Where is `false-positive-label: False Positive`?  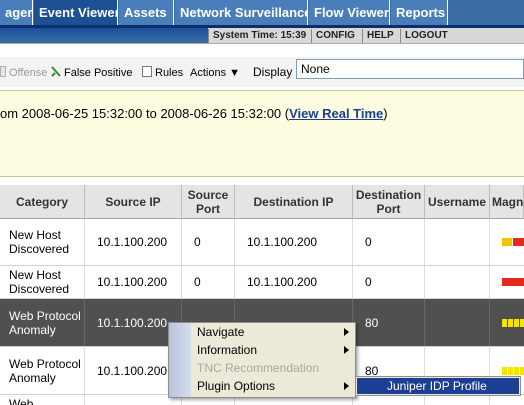 false-positive-label: False Positive is located at coordinates (98, 73).